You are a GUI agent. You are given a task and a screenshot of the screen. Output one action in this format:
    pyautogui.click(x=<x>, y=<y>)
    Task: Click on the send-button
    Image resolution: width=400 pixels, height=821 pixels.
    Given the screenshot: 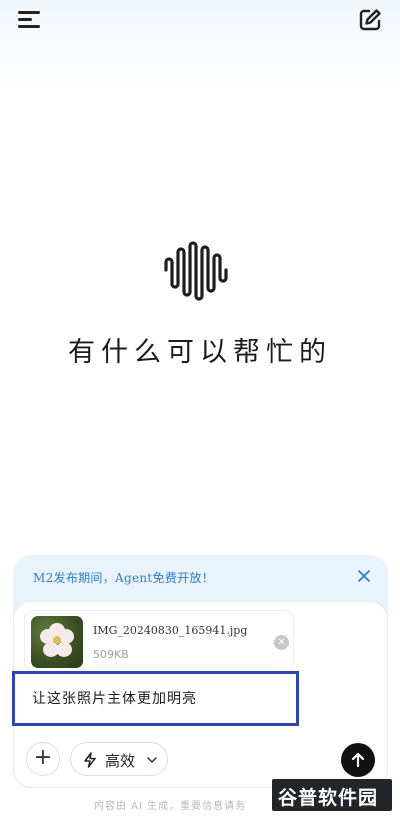 What is the action you would take?
    pyautogui.click(x=358, y=760)
    